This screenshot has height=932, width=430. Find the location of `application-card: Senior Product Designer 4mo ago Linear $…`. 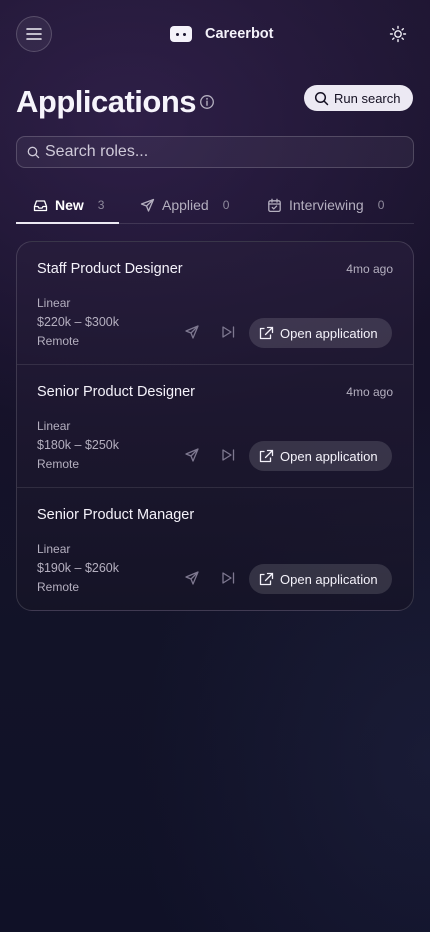

application-card: Senior Product Designer 4mo ago Linear $… is located at coordinates (215, 426).